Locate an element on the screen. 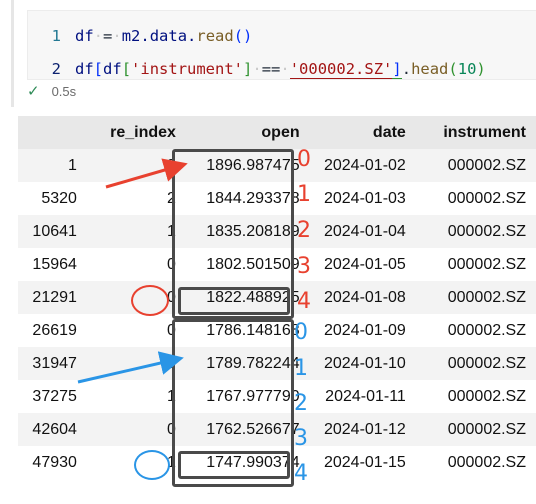 Image resolution: width=536 pixels, height=504 pixels. table-cell: 2024-01-05 is located at coordinates (362, 264).